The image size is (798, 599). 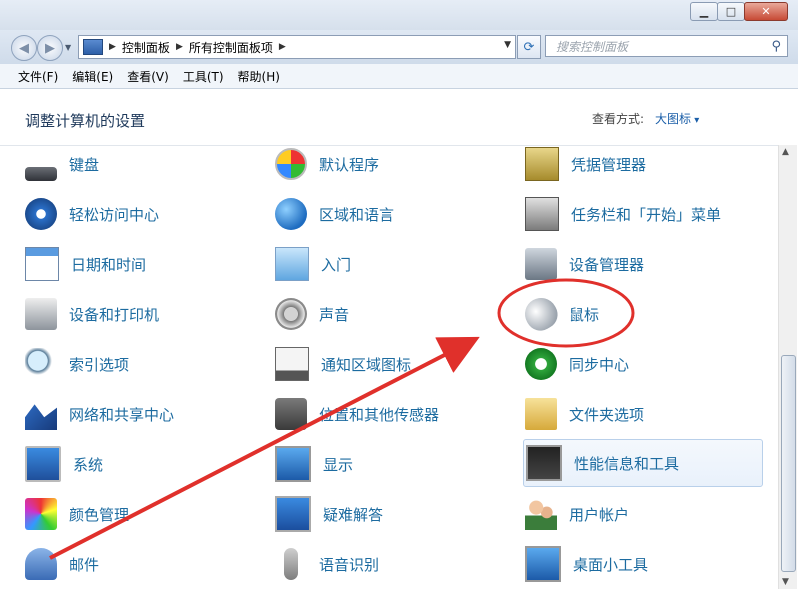 I want to click on microphone-icon, so click(x=291, y=564).